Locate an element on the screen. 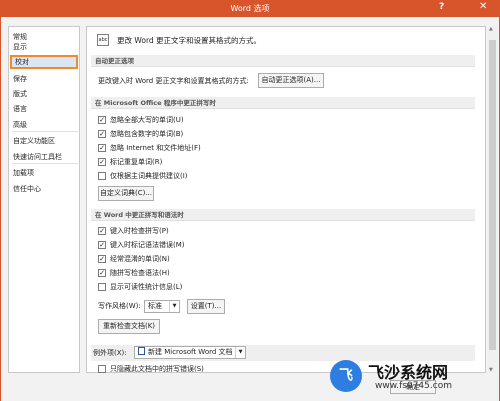  writing-style-select: 标准 ▼ is located at coordinates (162, 306).